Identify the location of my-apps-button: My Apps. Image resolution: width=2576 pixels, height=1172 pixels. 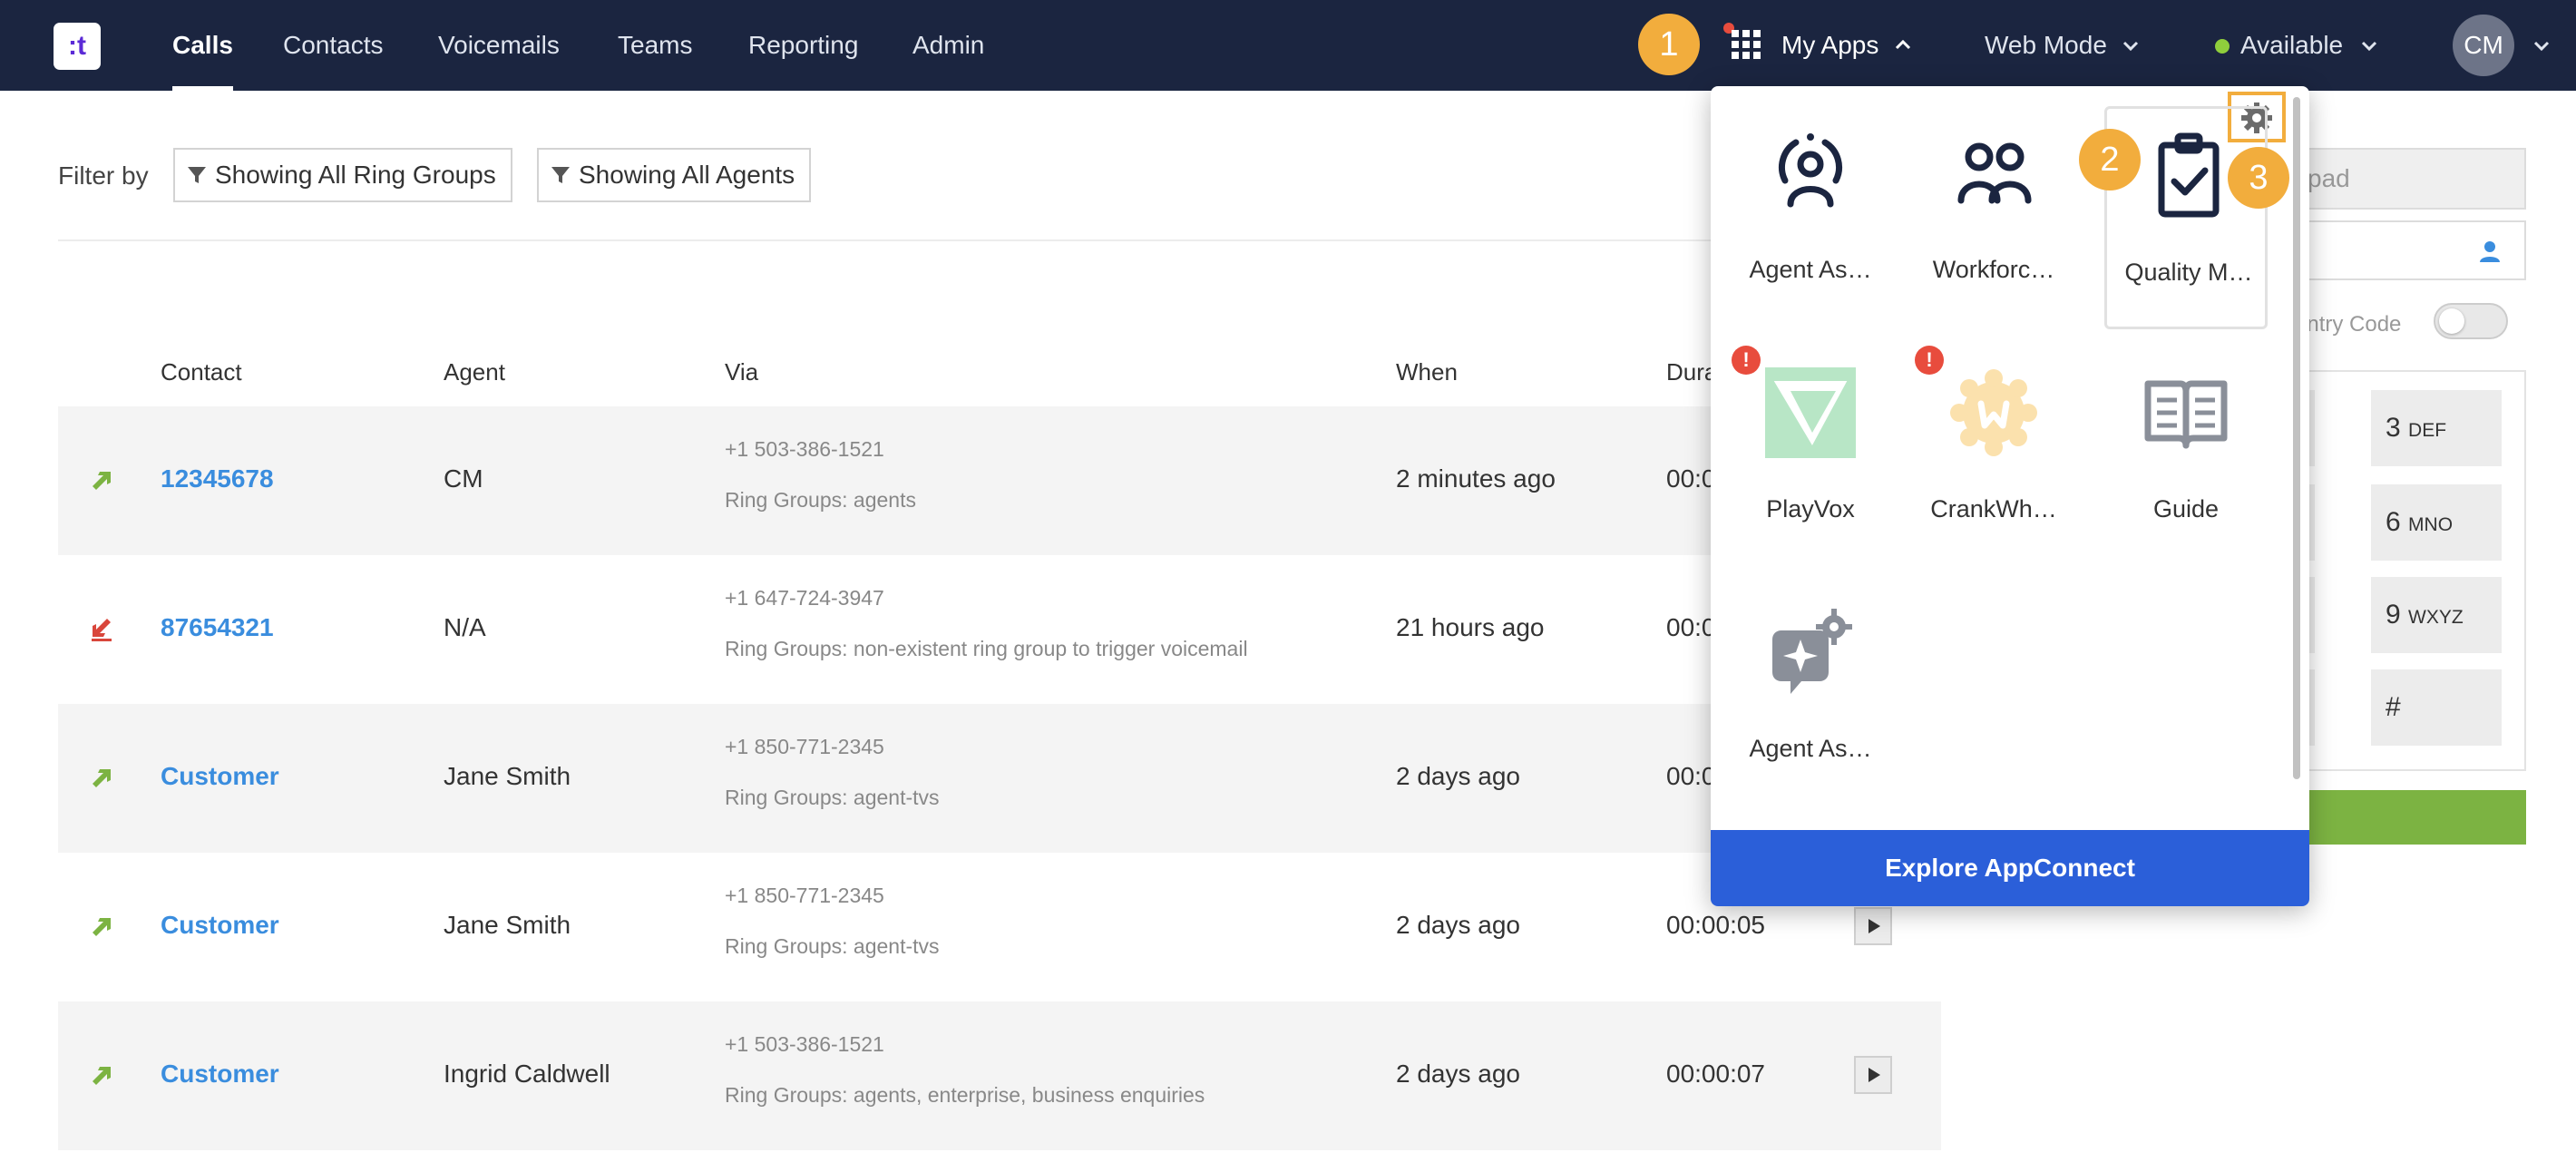
(1829, 45).